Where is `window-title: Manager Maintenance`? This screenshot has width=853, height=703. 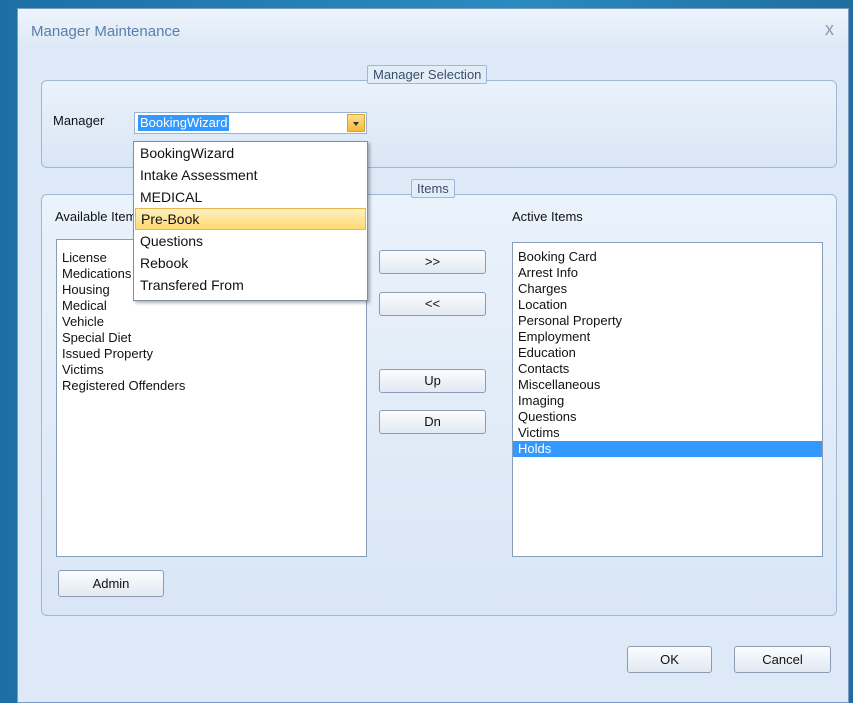
window-title: Manager Maintenance is located at coordinates (106, 31).